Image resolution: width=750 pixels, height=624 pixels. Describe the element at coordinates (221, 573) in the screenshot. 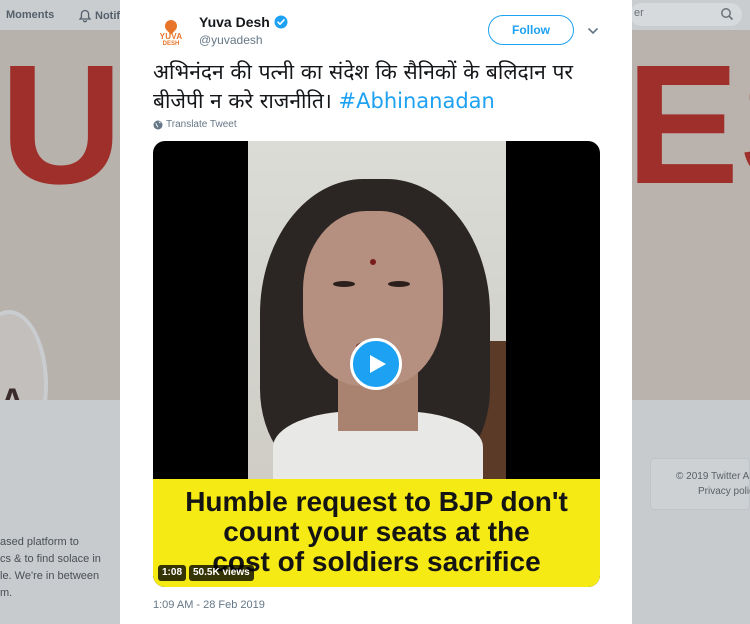

I see `video-views-badge: 50.5K views` at that location.